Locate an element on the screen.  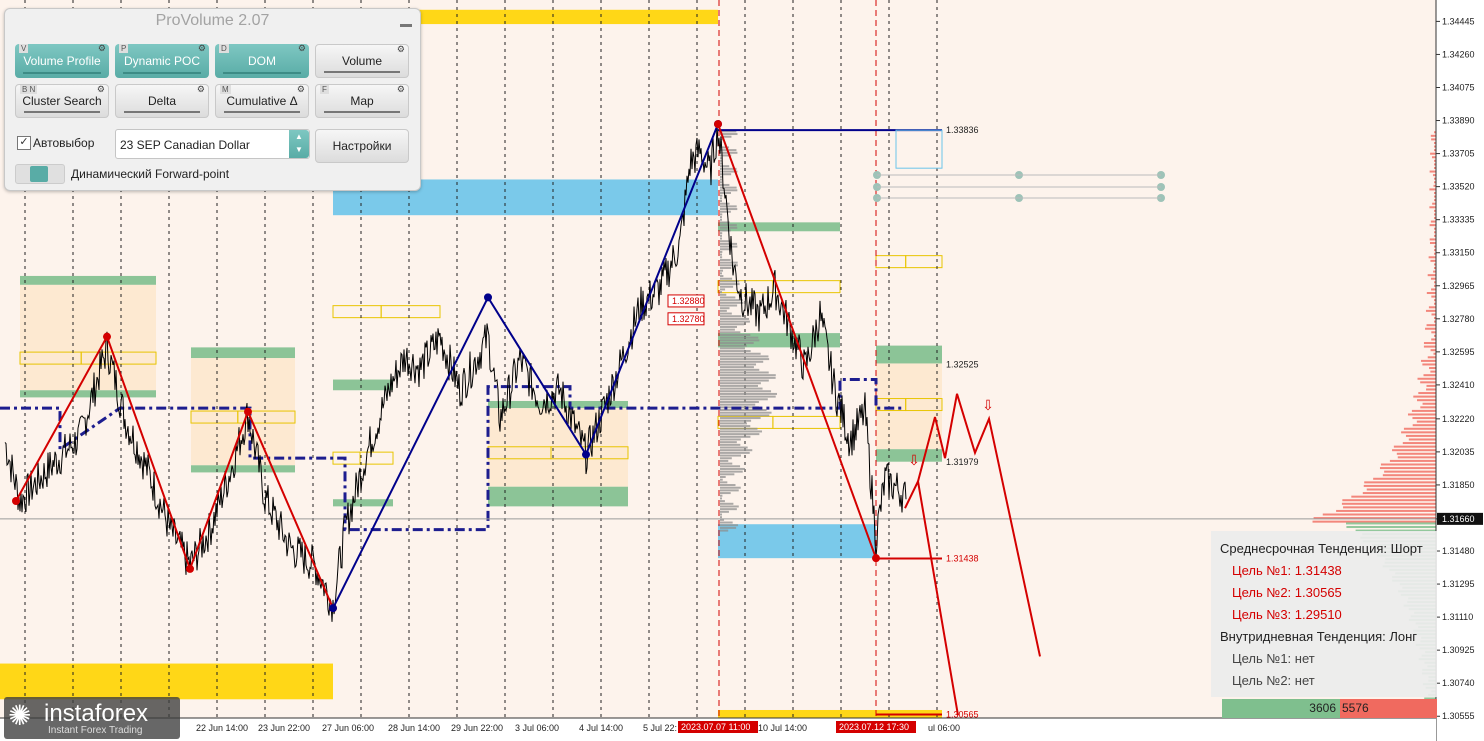
panel-button-dom: D ⚙ DOM is located at coordinates (262, 60).